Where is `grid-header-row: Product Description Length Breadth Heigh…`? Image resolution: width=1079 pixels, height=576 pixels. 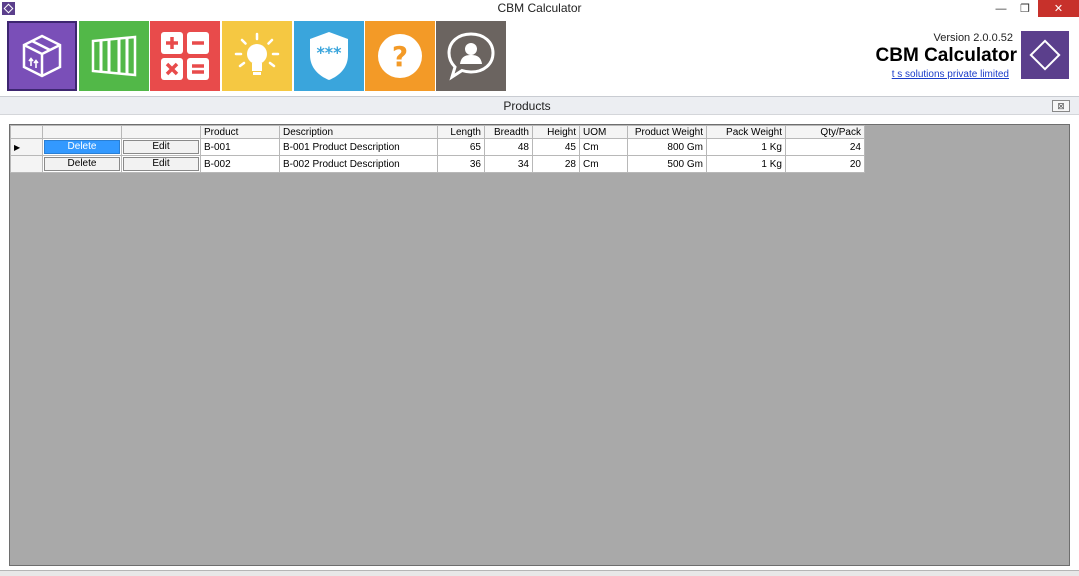
grid-header-row: Product Description Length Breadth Heigh… is located at coordinates (437, 132).